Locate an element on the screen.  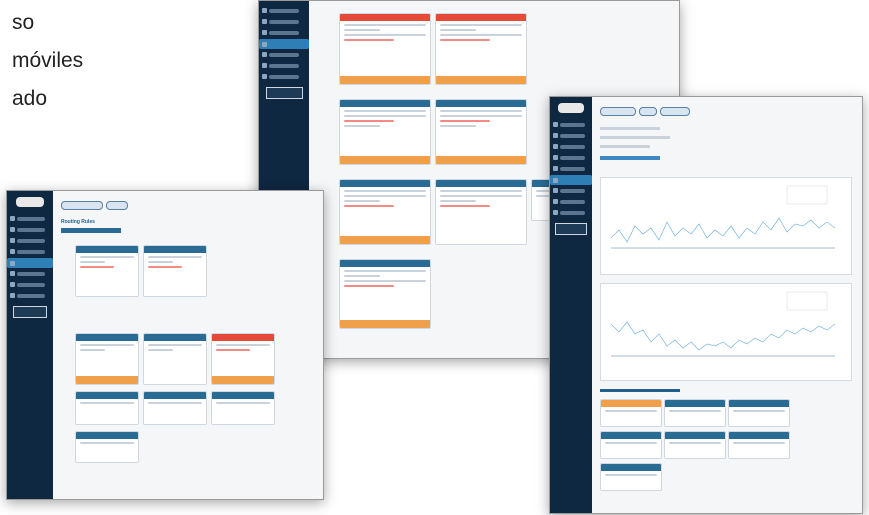
hero-text: so móviles ado is located at coordinates (105, 61).